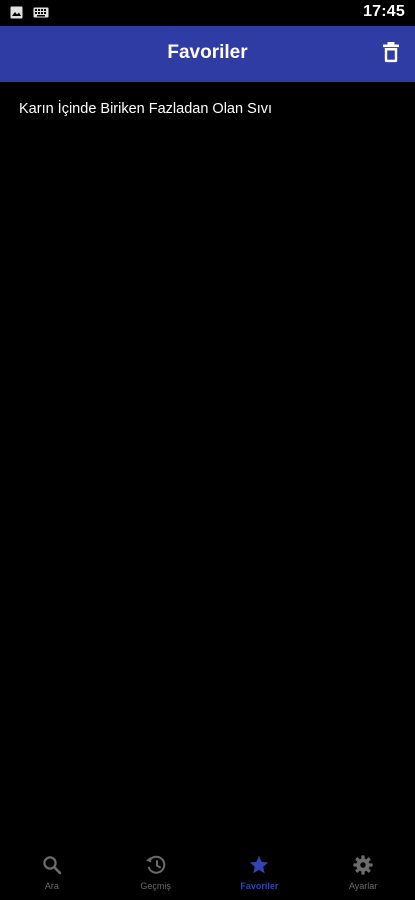  I want to click on status-icons, so click(29, 12).